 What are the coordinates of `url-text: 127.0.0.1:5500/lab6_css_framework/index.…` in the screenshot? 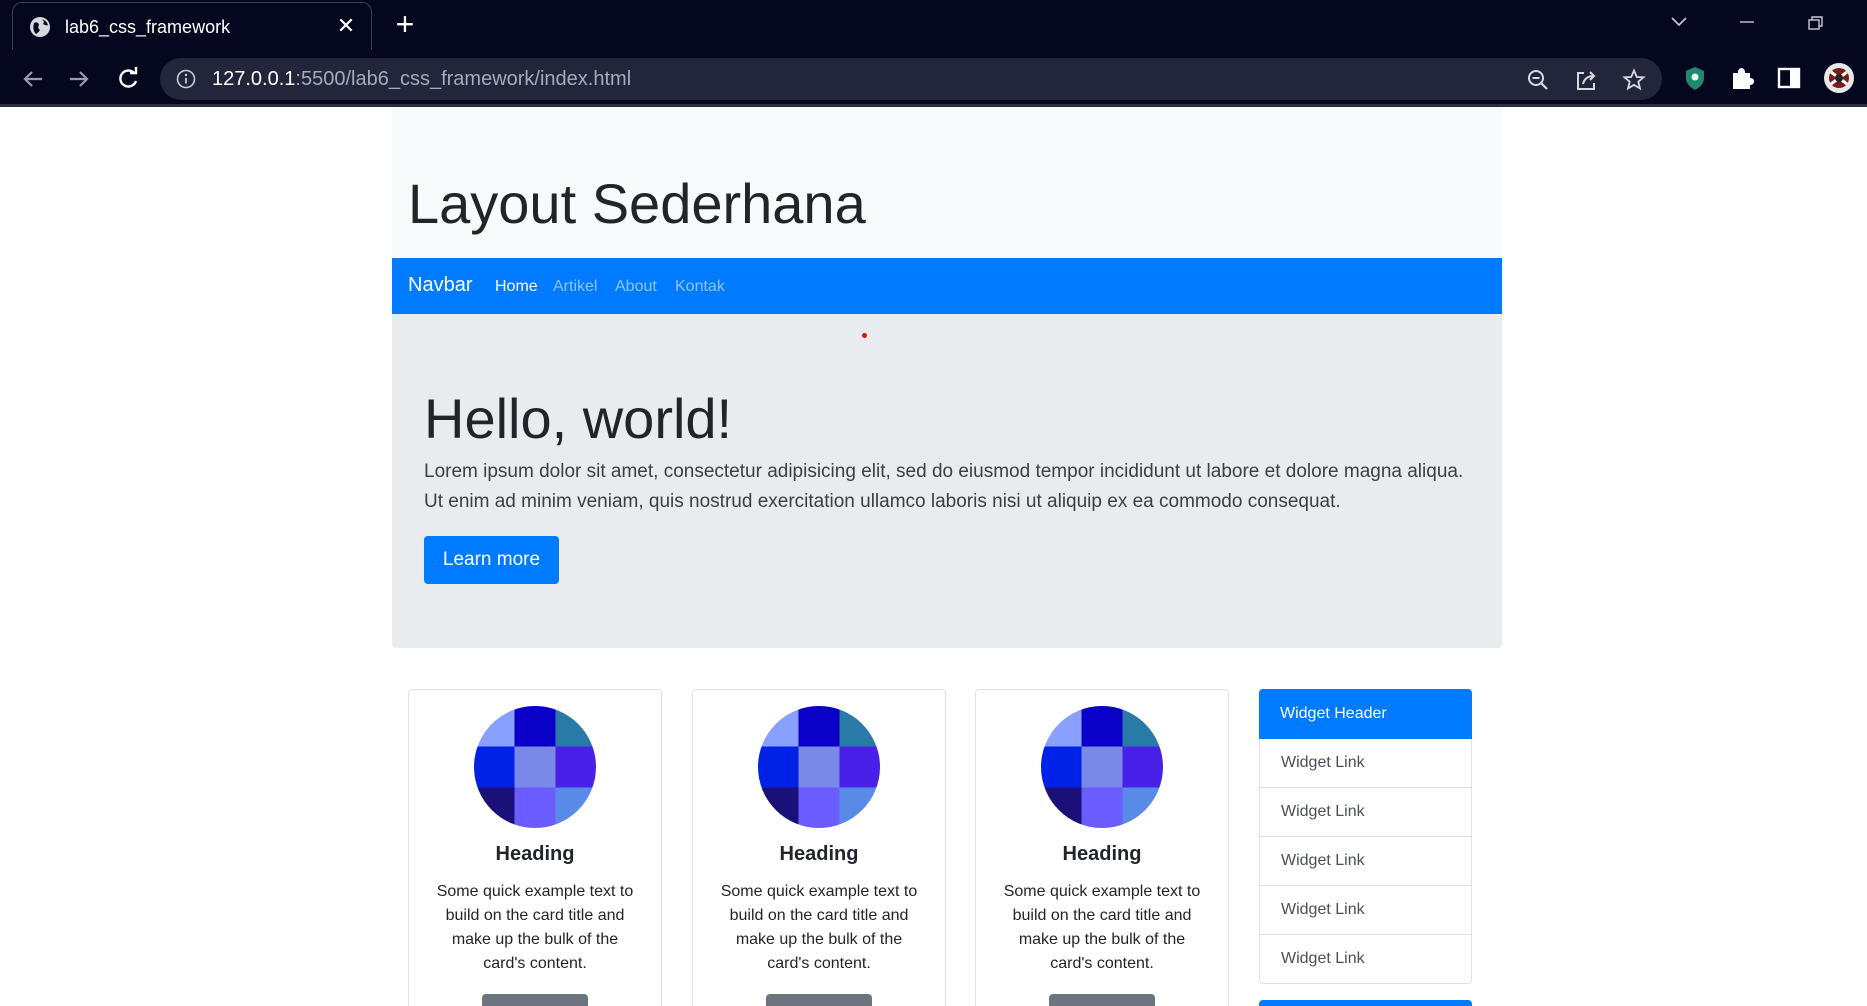 It's located at (422, 79).